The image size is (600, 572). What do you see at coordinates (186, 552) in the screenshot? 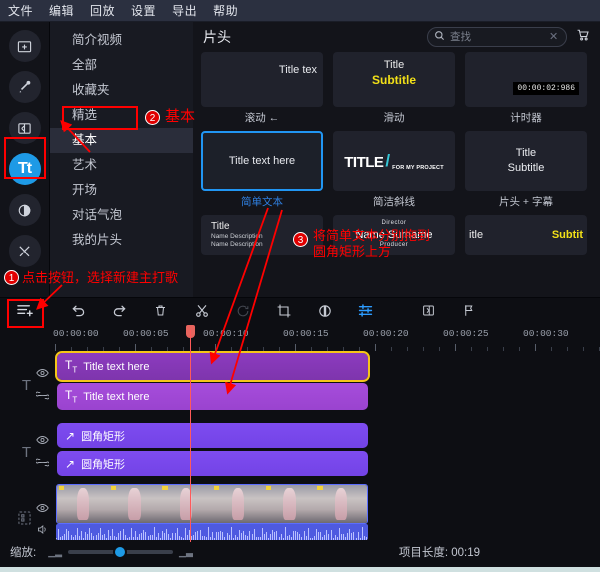
I see `zoom-in-icon: ▁▃` at bounding box center [186, 552].